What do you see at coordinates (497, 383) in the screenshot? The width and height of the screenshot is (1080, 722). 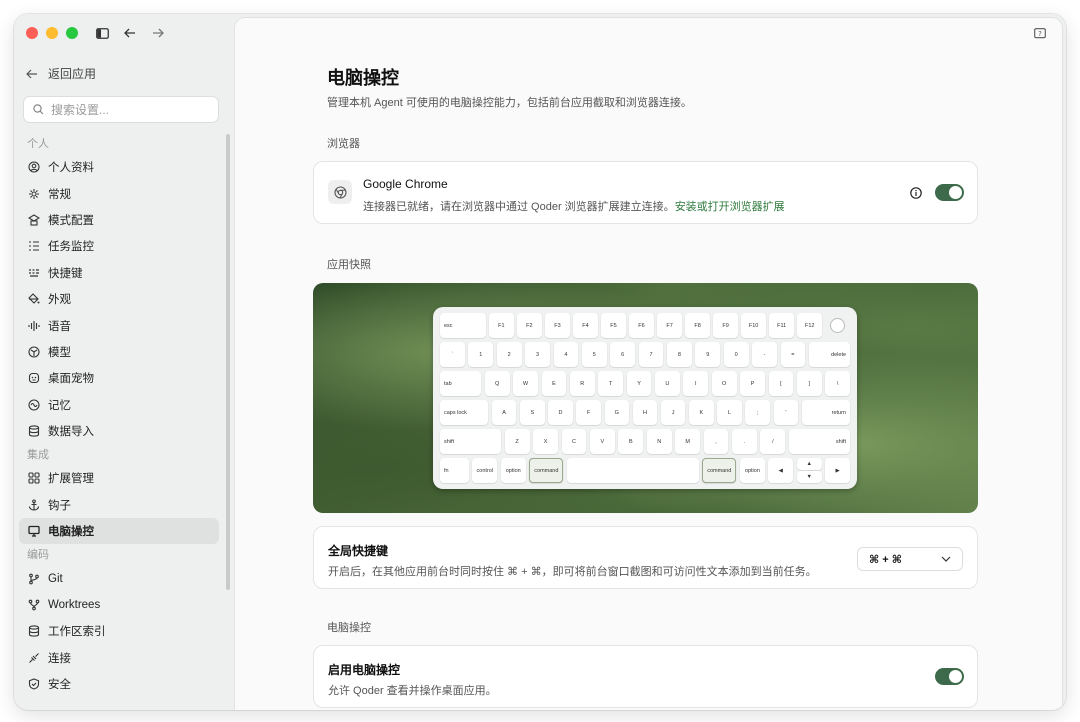 I see `keyboard-key: Q` at bounding box center [497, 383].